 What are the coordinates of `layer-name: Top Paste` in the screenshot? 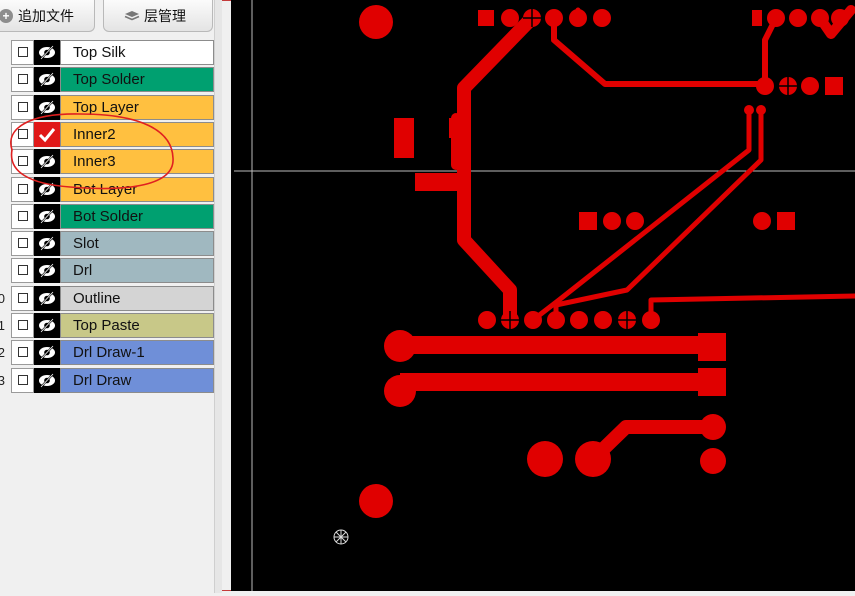 It's located at (137, 325).